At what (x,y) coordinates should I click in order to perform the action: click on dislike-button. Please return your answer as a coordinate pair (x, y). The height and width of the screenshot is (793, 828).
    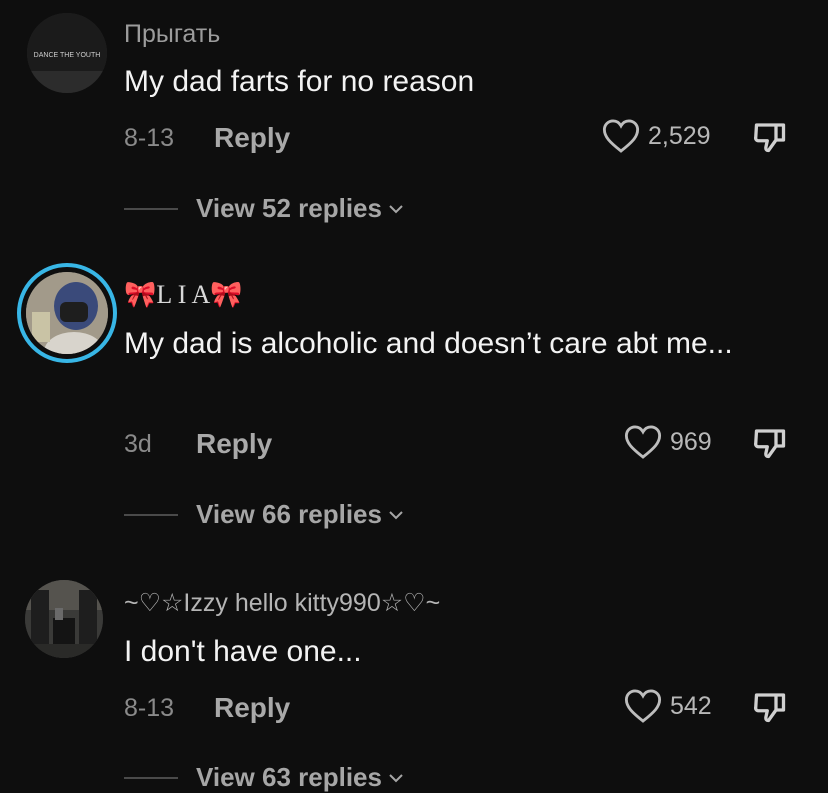
    Looking at the image, I should click on (770, 709).